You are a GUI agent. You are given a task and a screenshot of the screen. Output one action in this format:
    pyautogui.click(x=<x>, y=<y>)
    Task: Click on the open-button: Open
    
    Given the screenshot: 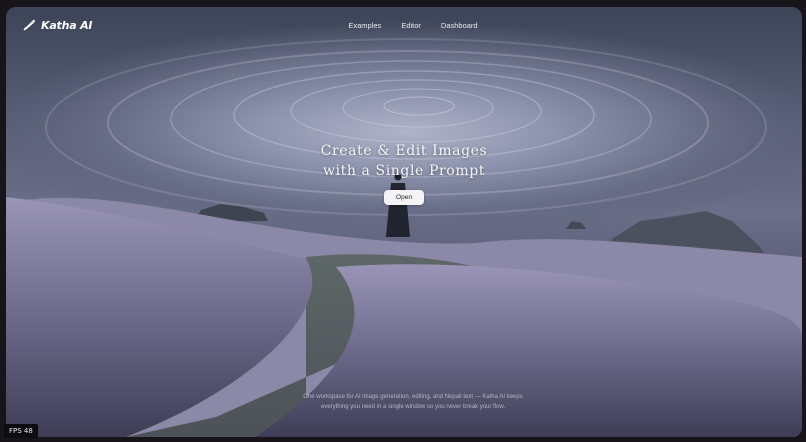 What is the action you would take?
    pyautogui.click(x=404, y=197)
    